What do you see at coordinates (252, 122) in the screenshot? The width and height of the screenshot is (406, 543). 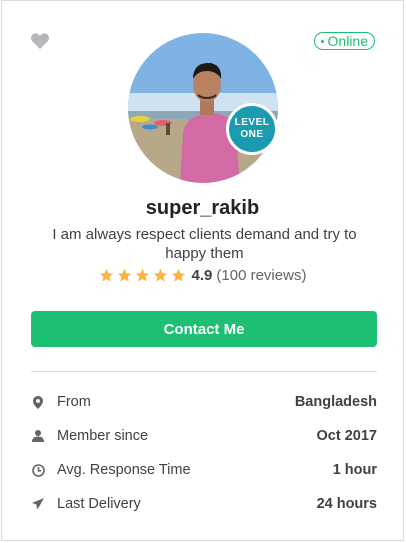 I see `level-label: LEVEL` at bounding box center [252, 122].